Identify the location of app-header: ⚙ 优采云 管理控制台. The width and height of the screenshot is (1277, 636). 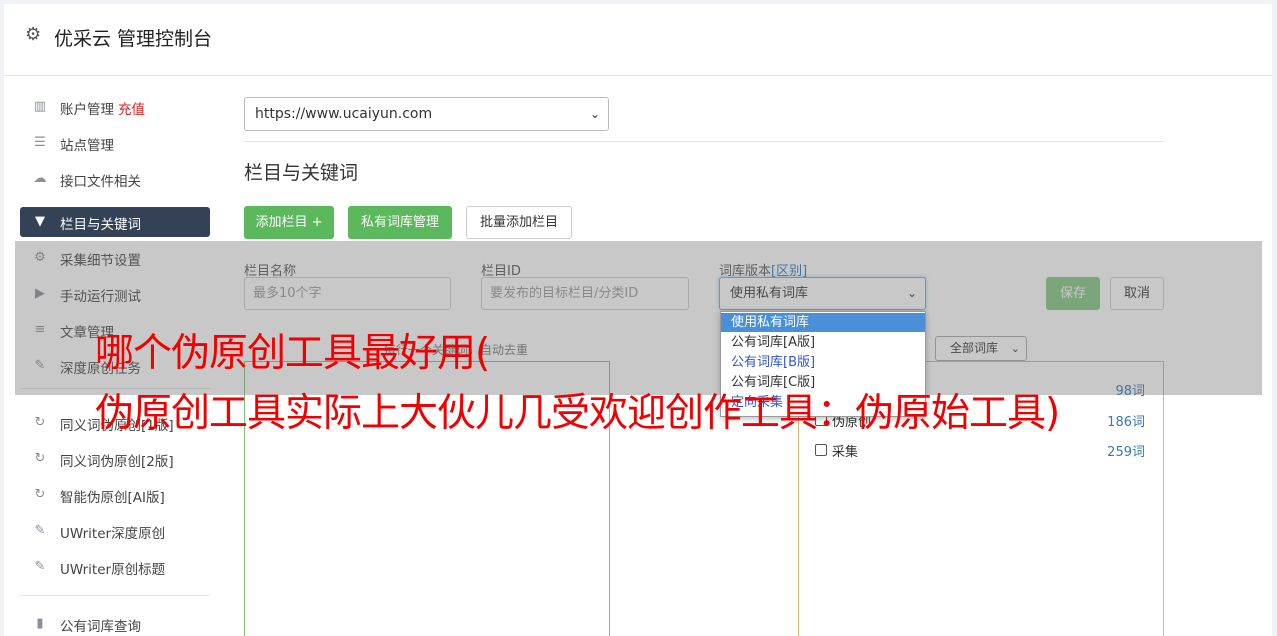
(638, 40).